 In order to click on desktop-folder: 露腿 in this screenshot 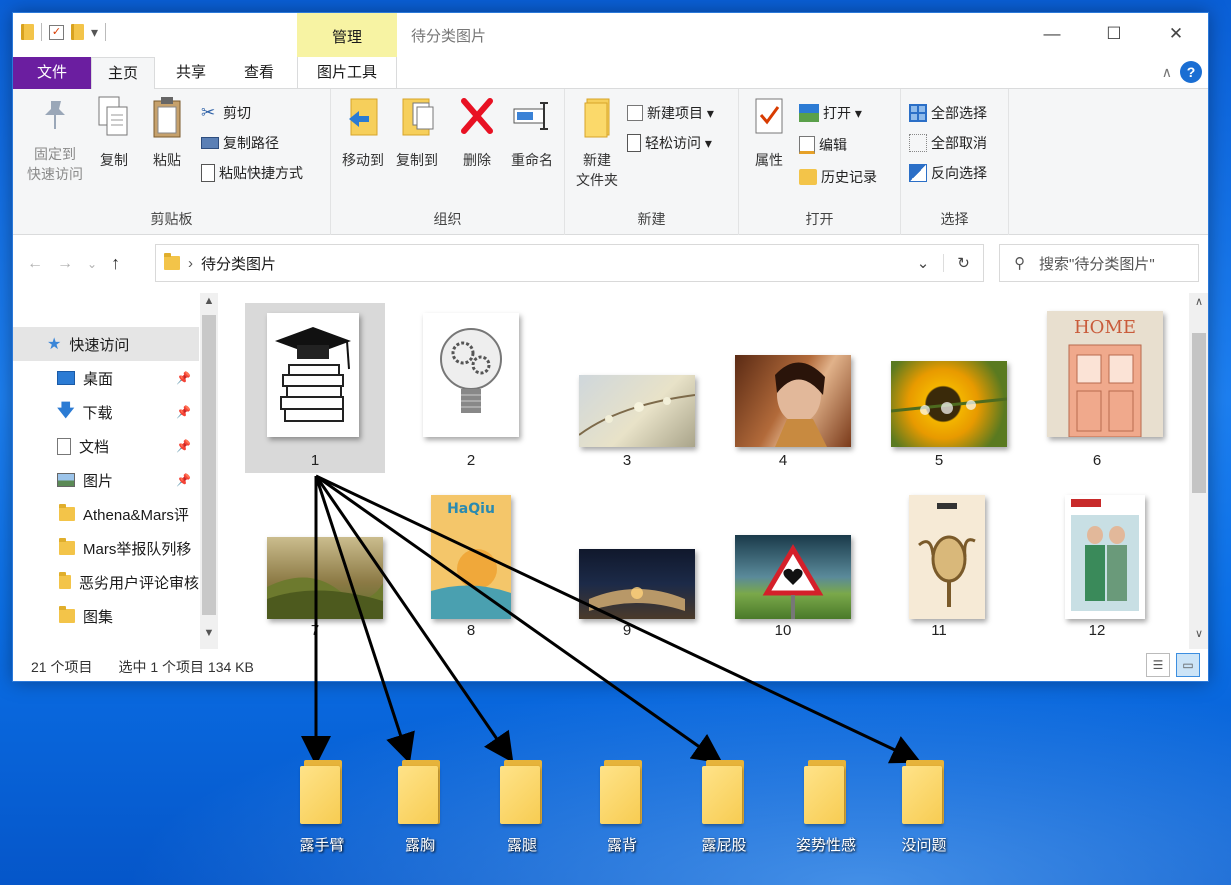, I will do `click(522, 807)`.